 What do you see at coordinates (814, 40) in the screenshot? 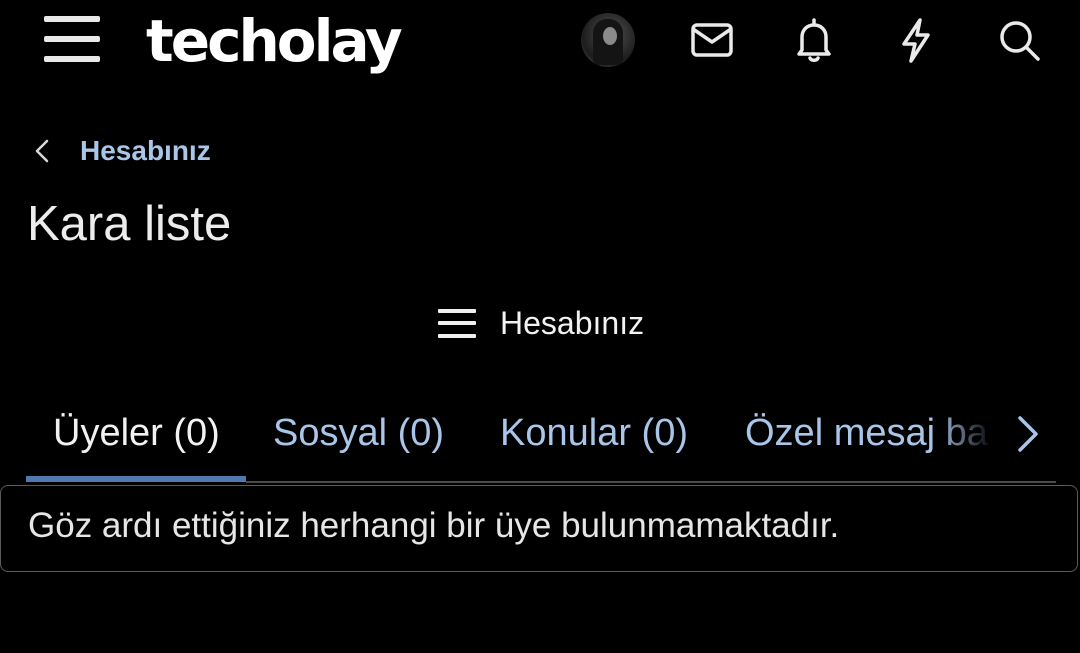
I see `bell-icon` at bounding box center [814, 40].